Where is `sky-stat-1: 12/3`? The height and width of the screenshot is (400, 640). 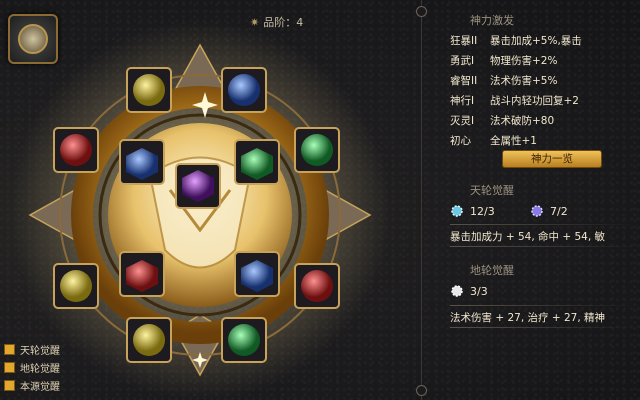 sky-stat-1: 12/3 is located at coordinates (472, 211).